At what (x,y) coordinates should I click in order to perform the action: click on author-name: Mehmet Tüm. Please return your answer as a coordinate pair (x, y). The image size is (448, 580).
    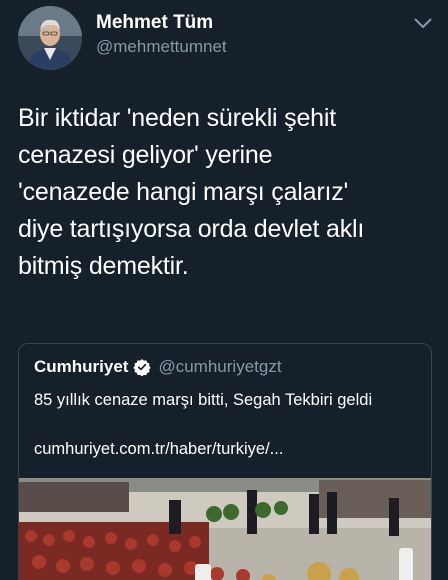
    Looking at the image, I should click on (154, 23).